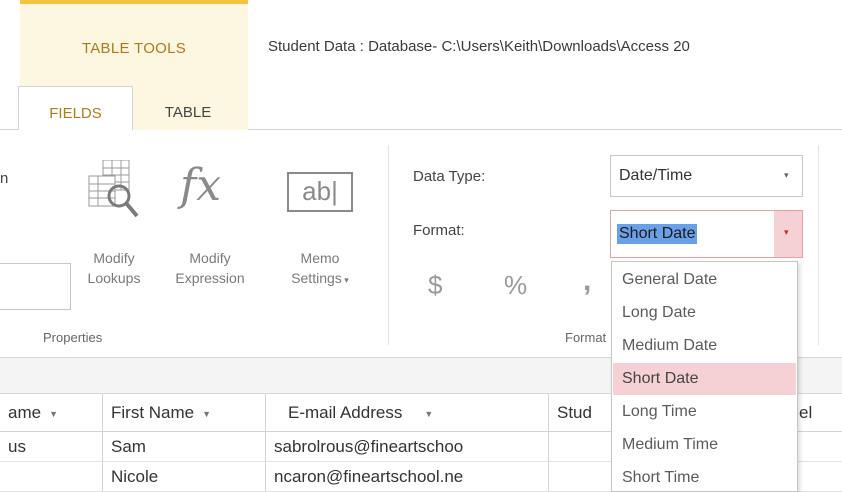  What do you see at coordinates (806, 412) in the screenshot?
I see `column-header-label: el` at bounding box center [806, 412].